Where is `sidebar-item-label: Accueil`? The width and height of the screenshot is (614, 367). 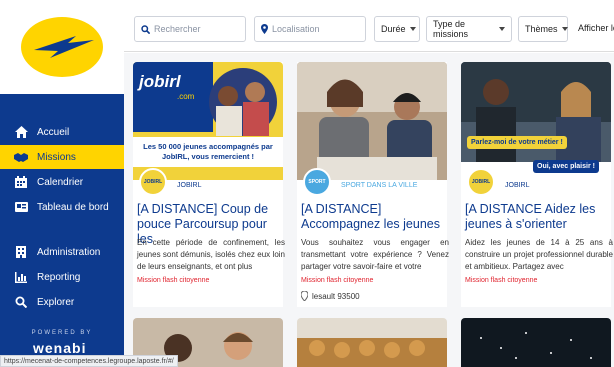 sidebar-item-label: Accueil is located at coordinates (53, 132).